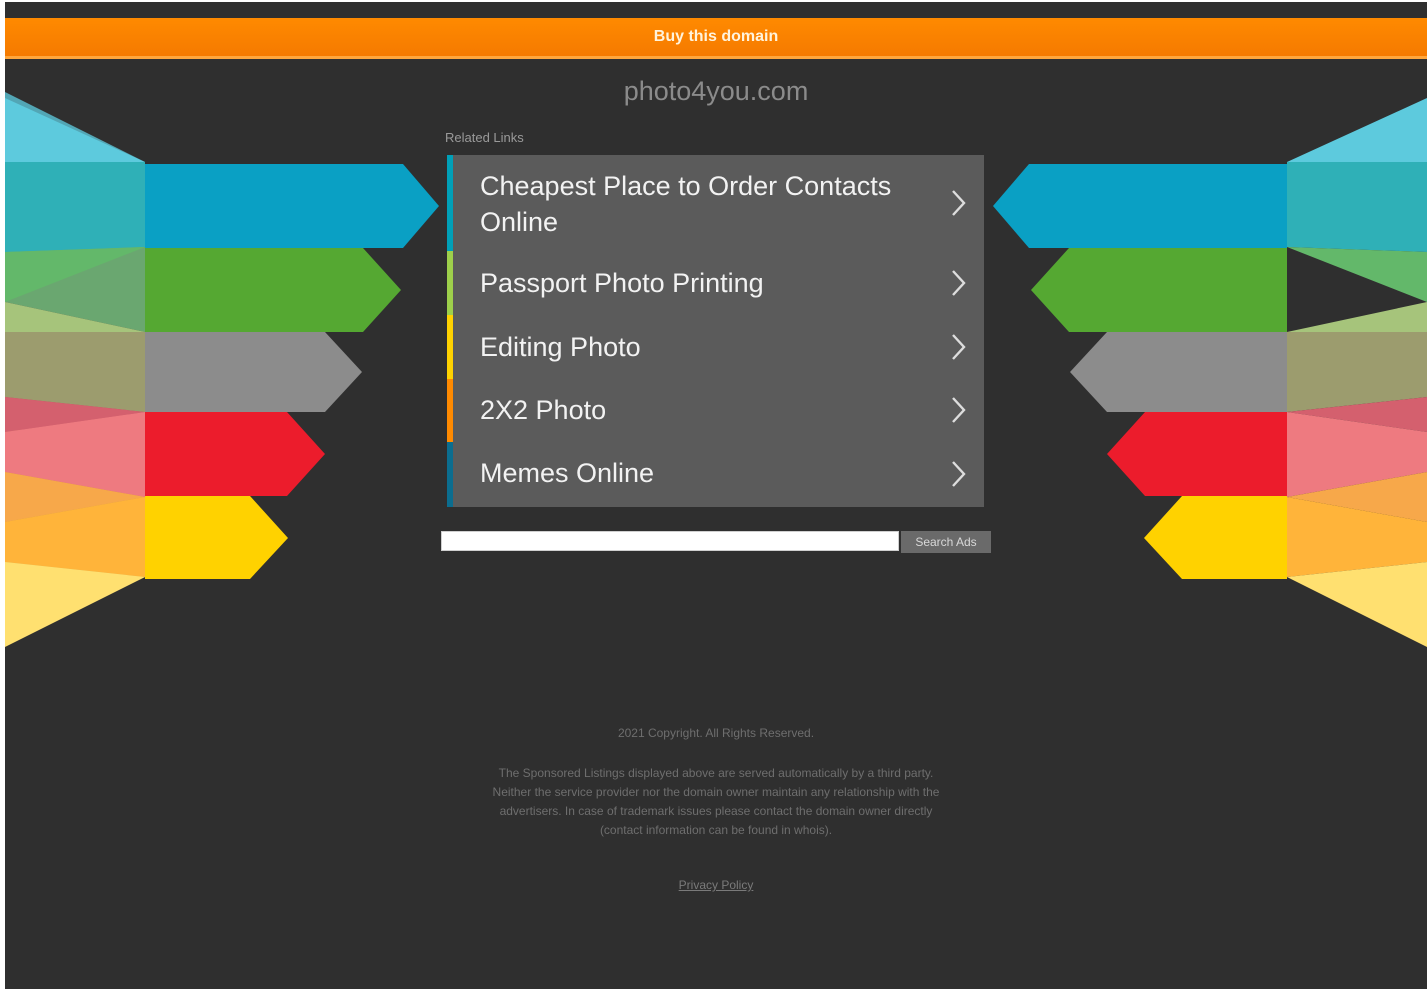 The image size is (1428, 991). I want to click on related-link-label: Memes Online, so click(697, 473).